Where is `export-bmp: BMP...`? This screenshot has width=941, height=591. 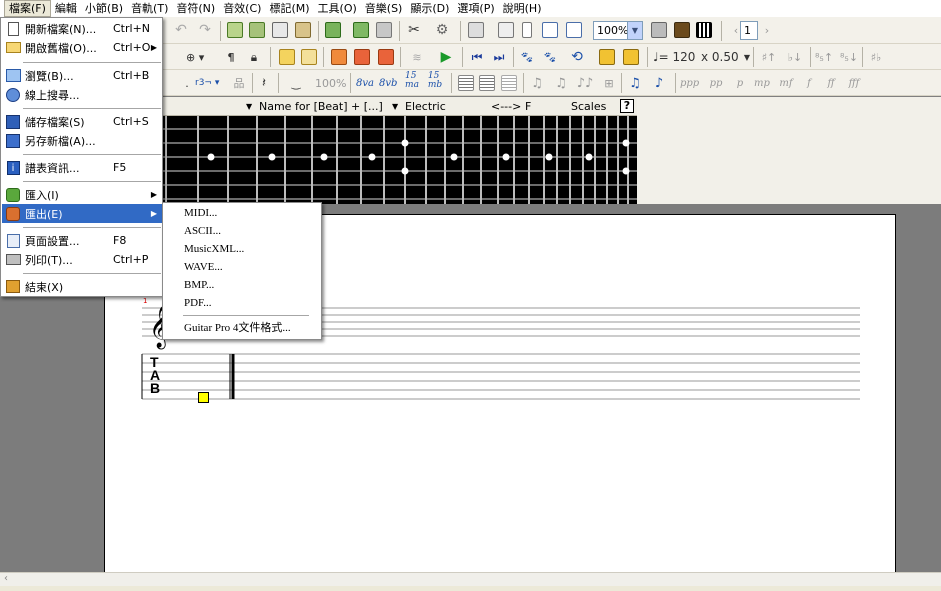
export-bmp: BMP... is located at coordinates (242, 285).